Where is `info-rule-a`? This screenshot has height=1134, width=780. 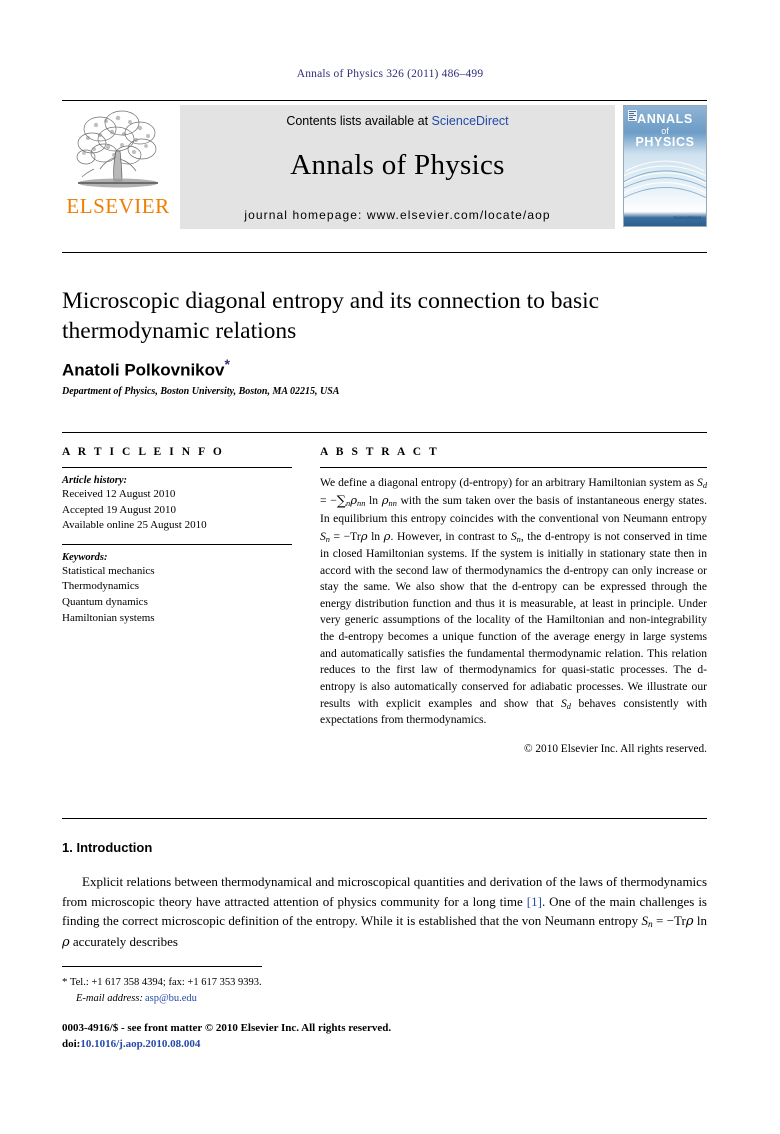 info-rule-a is located at coordinates (177, 467).